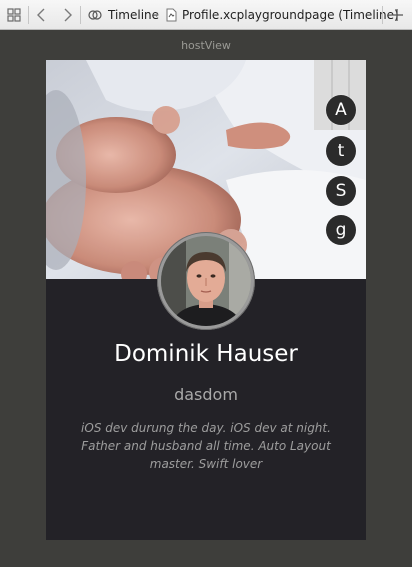  What do you see at coordinates (206, 45) in the screenshot?
I see `host-view-label: hostView` at bounding box center [206, 45].